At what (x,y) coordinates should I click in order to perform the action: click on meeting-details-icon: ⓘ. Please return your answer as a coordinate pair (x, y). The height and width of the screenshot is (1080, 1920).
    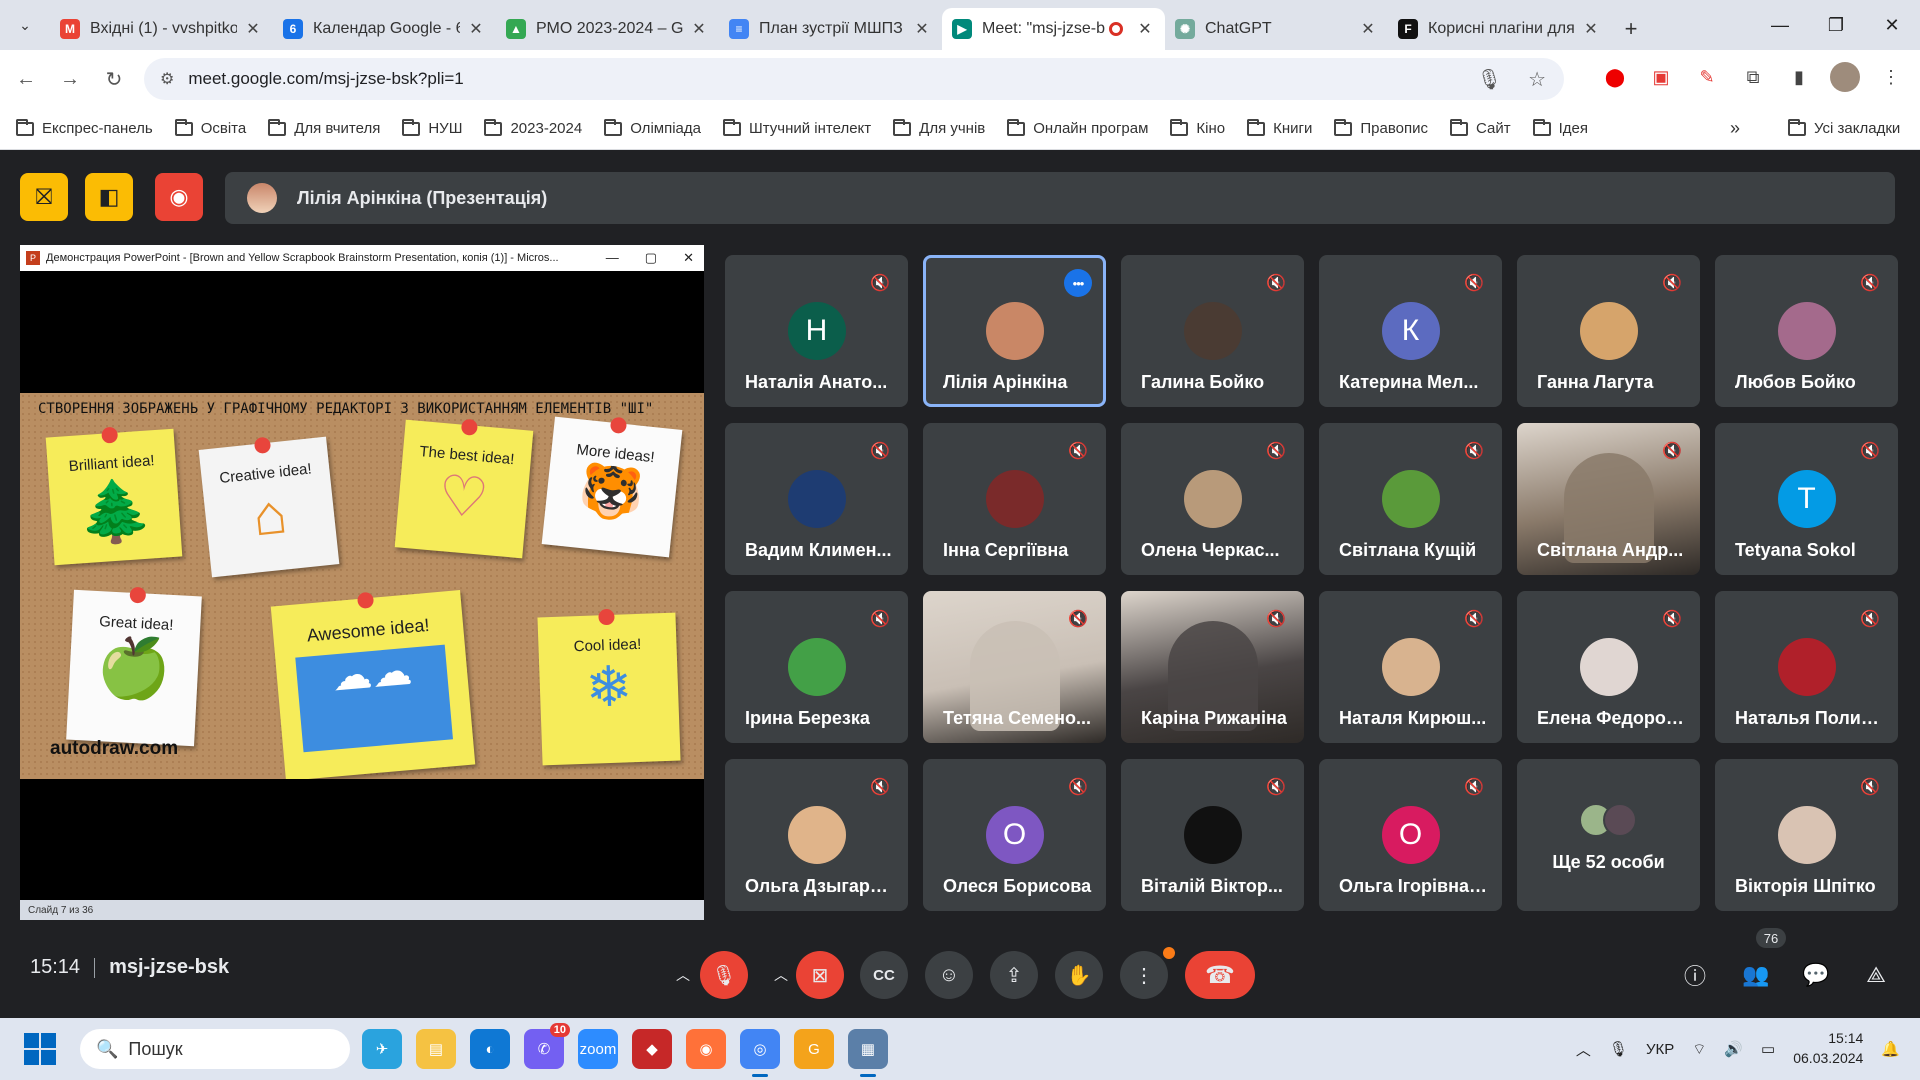
    Looking at the image, I should click on (1695, 975).